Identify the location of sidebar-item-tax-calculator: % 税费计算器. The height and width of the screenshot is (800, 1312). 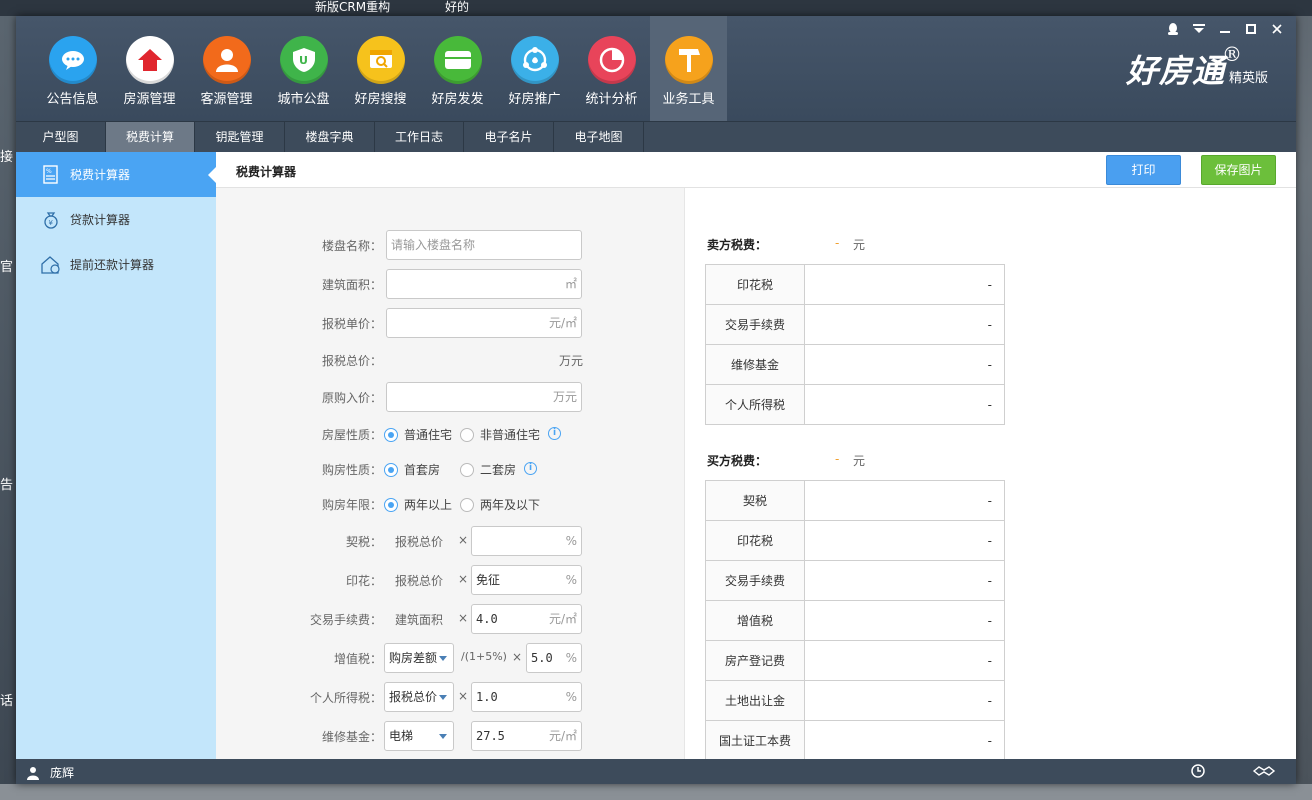
(116, 174).